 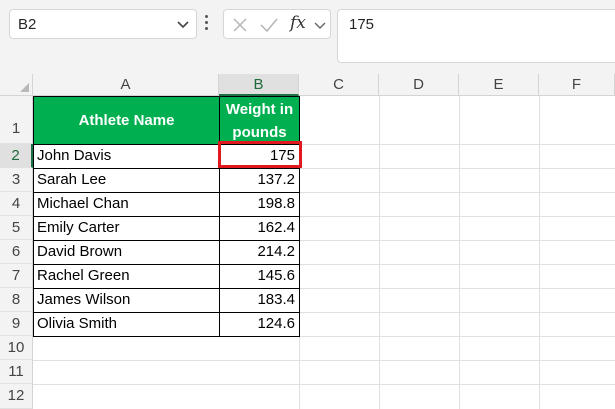 What do you see at coordinates (16, 276) in the screenshot?
I see `row-header-7: 7` at bounding box center [16, 276].